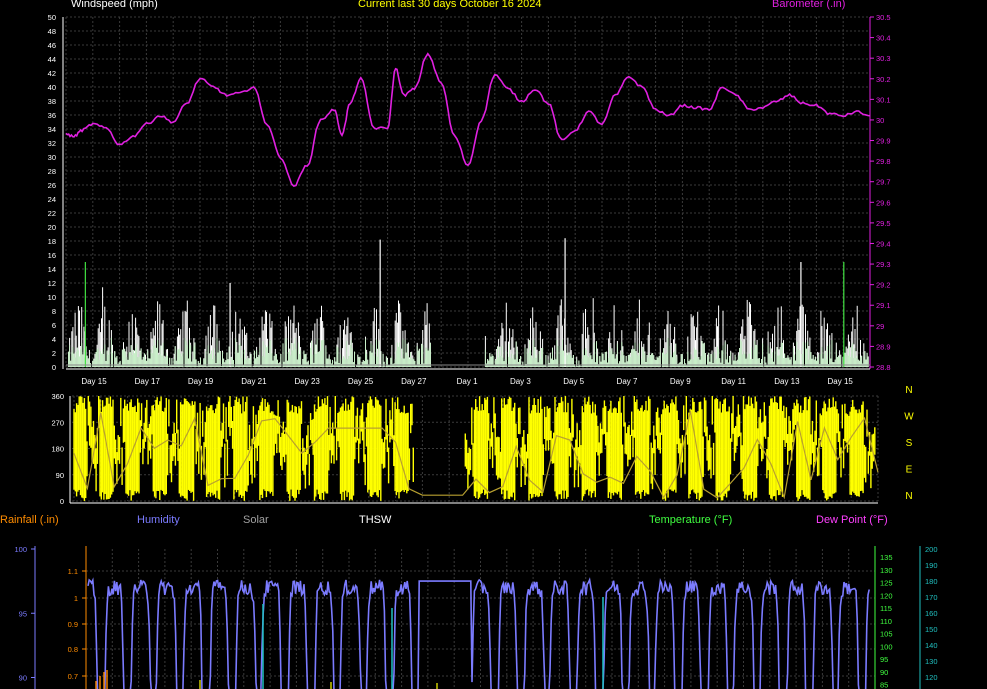 This screenshot has width=987, height=689. I want to click on thsw-tick-label: 120, so click(931, 677).